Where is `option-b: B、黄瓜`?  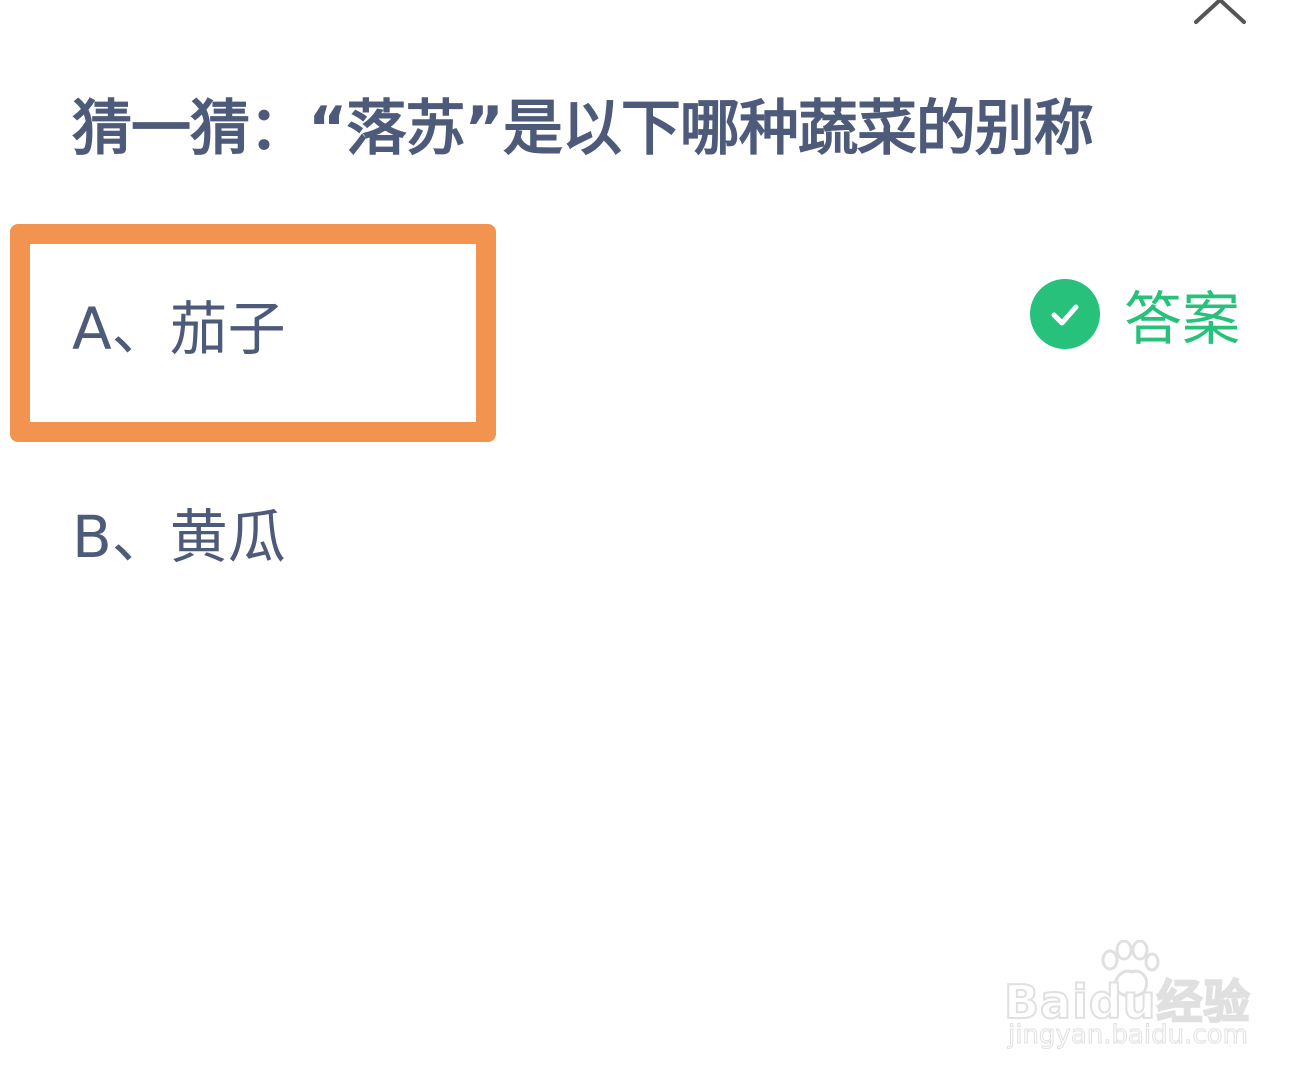
option-b: B、黄瓜 is located at coordinates (179, 532).